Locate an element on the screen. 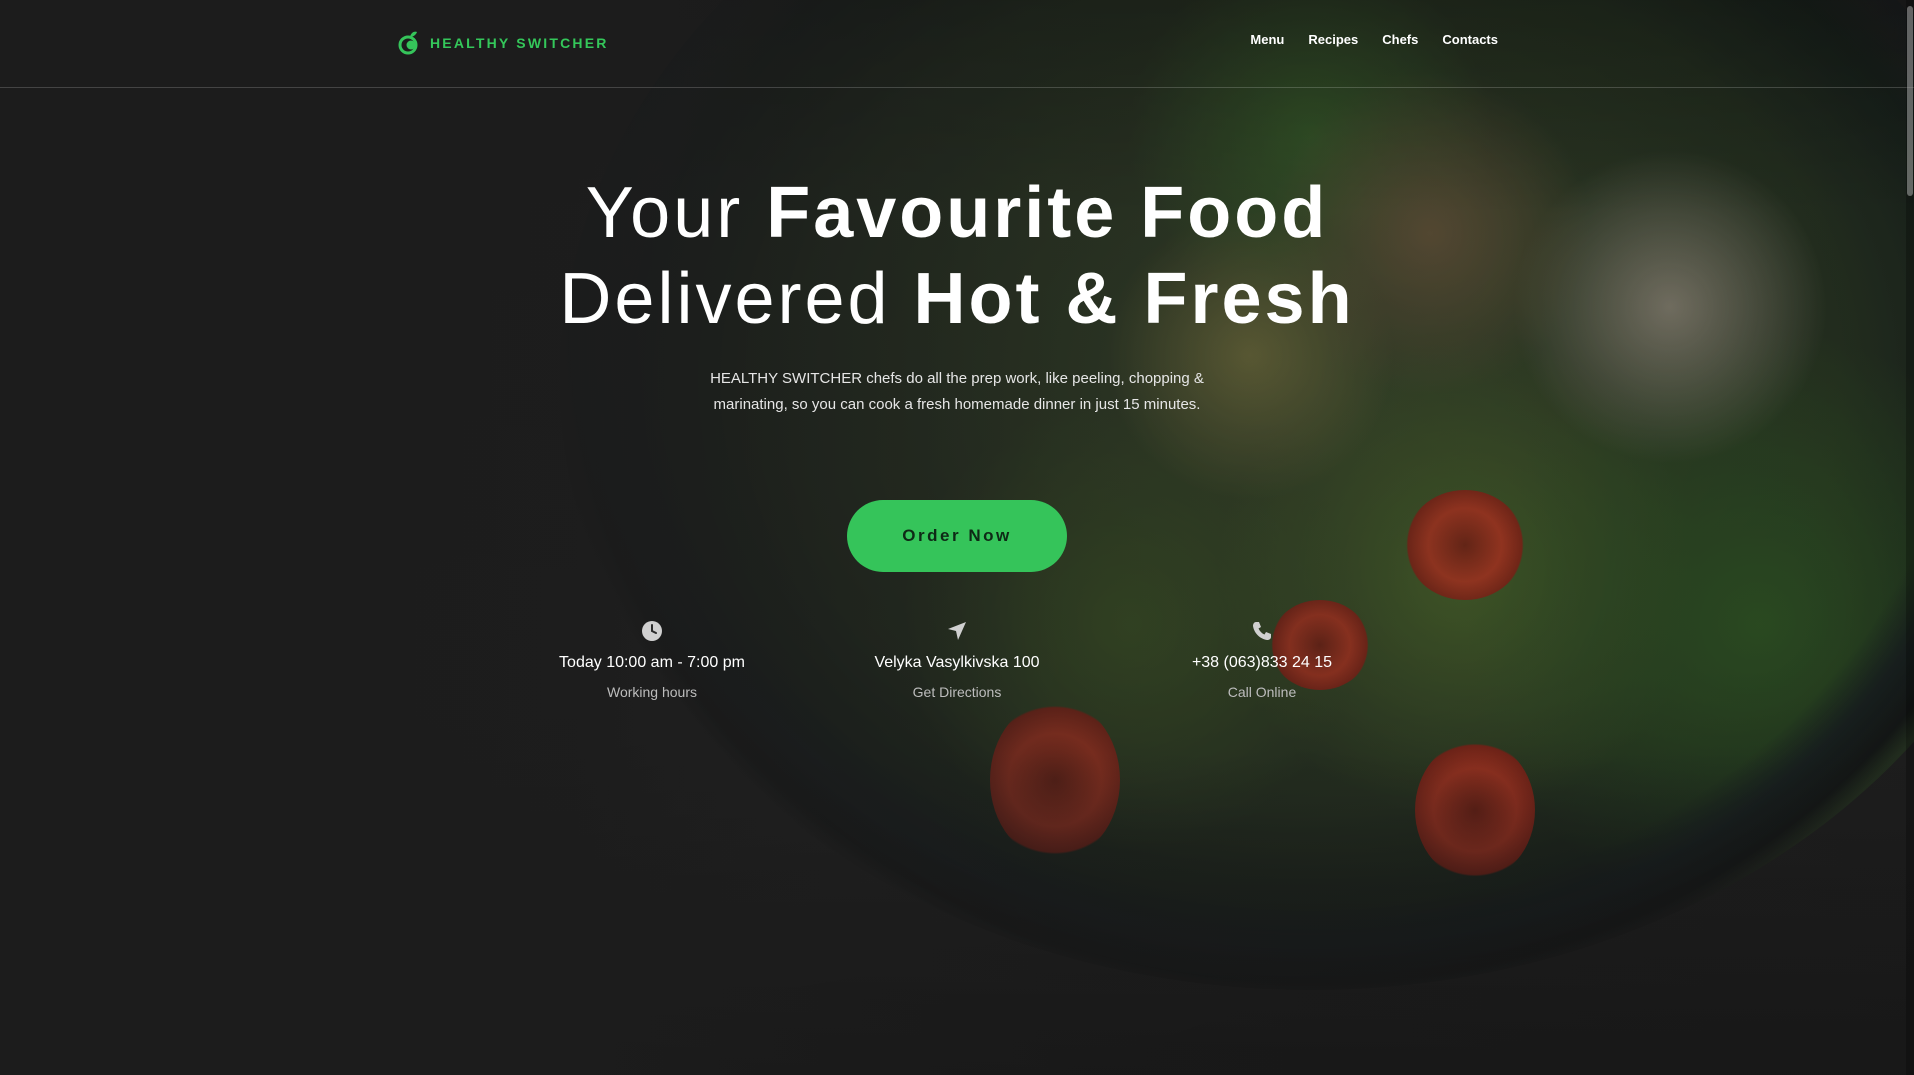  working-hours-item: Today 10:00 am - 7:00 pm Working hours is located at coordinates (652, 660).